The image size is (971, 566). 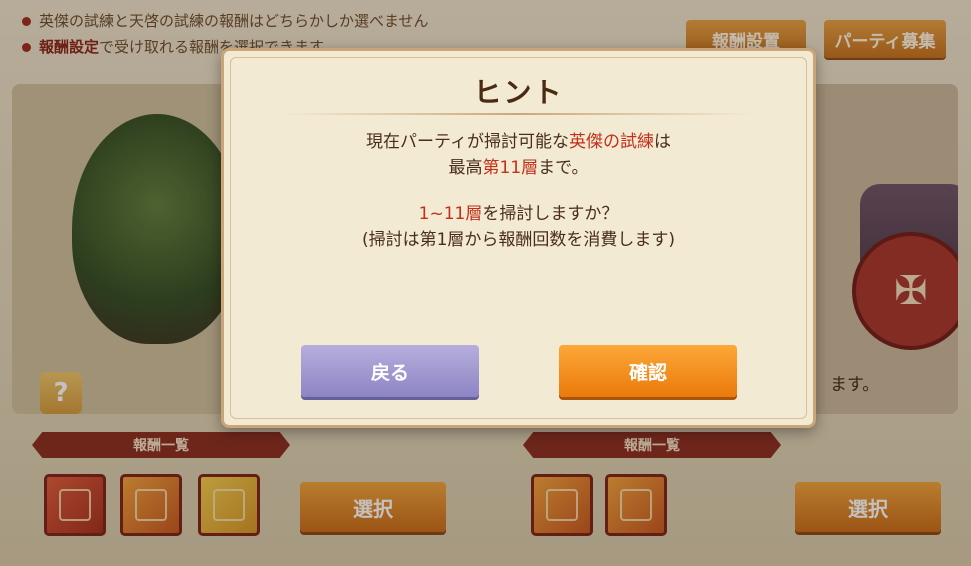 What do you see at coordinates (390, 371) in the screenshot?
I see `back-button: 戻る` at bounding box center [390, 371].